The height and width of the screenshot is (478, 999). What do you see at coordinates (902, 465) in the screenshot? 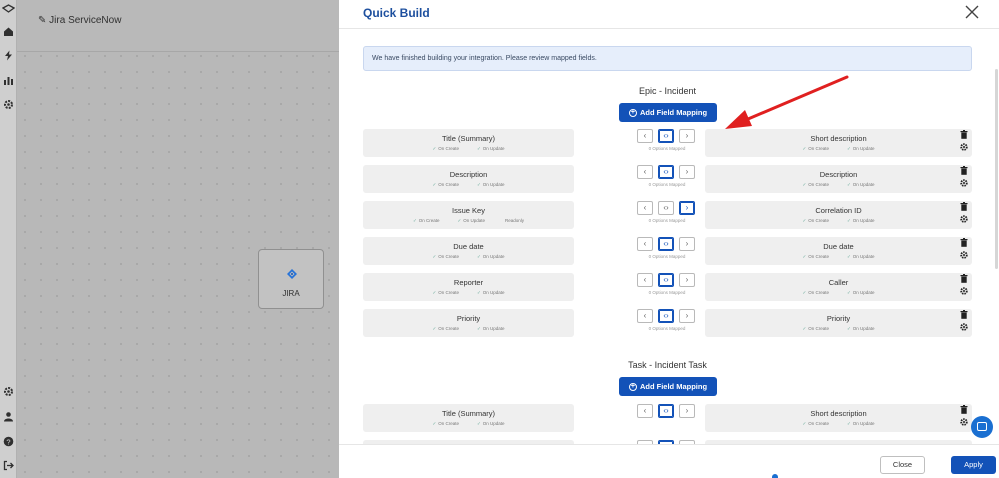
I see `close-button: Close` at bounding box center [902, 465].